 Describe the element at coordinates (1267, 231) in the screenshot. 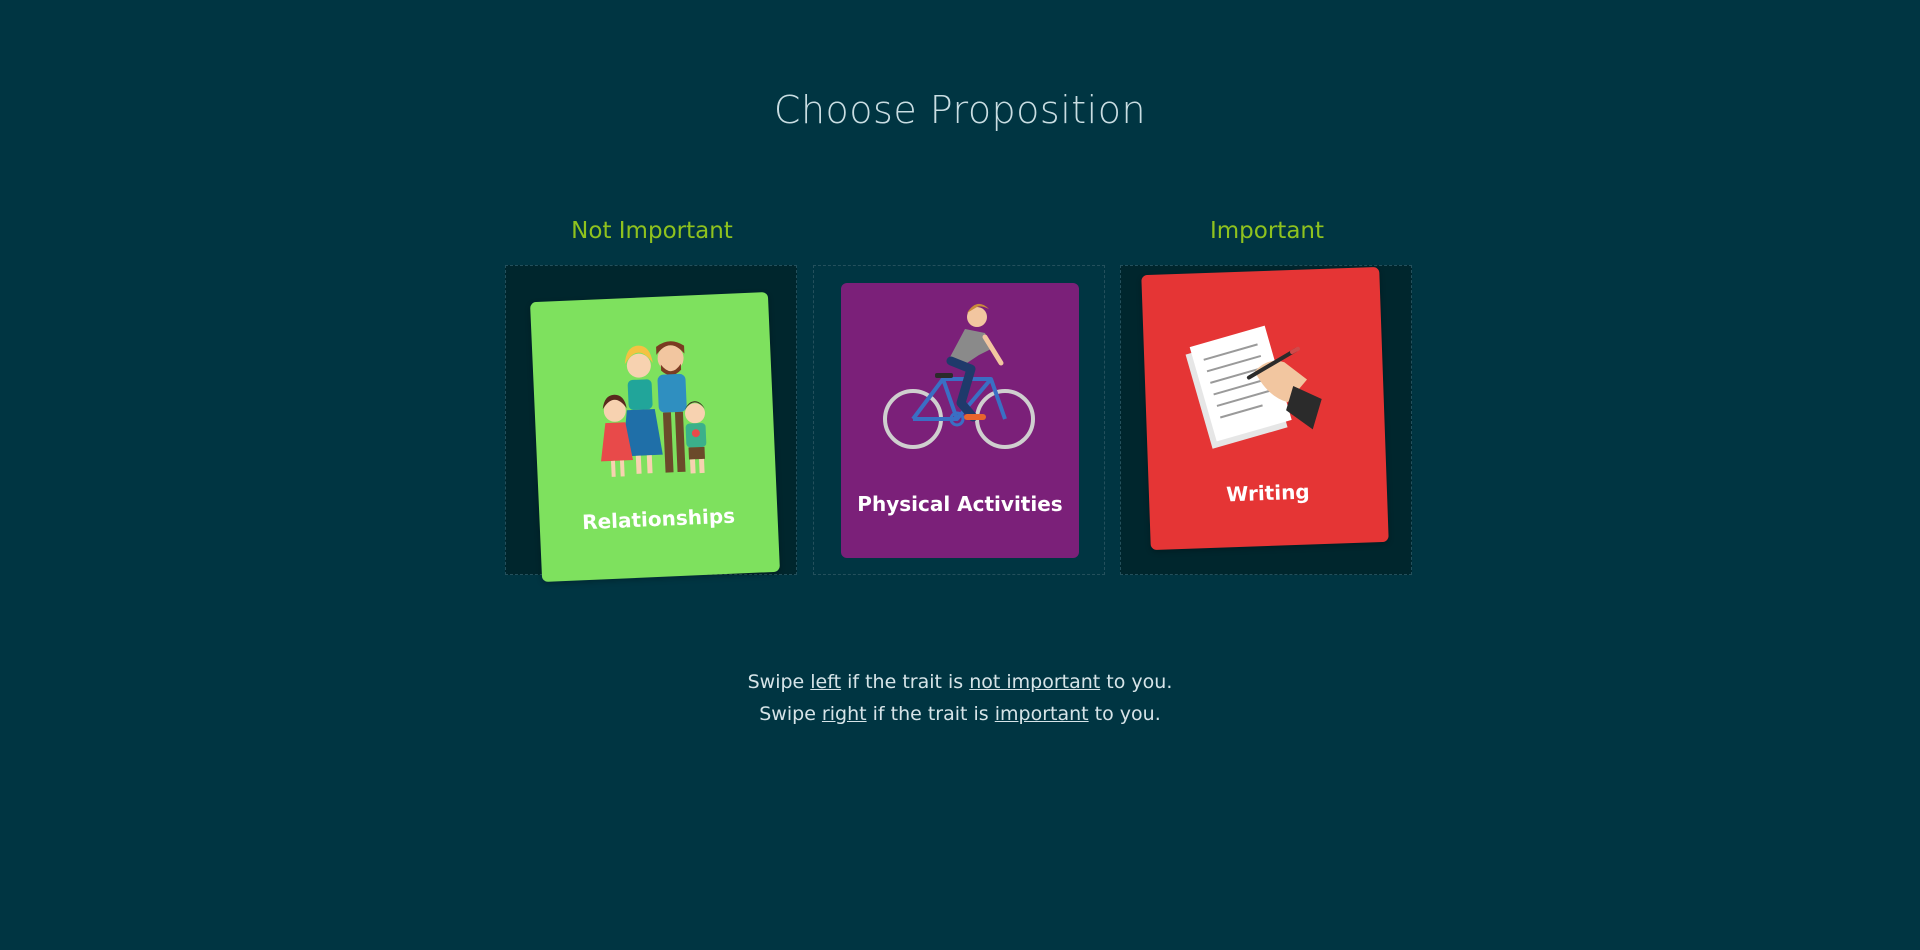

I see `important-label: Important` at that location.